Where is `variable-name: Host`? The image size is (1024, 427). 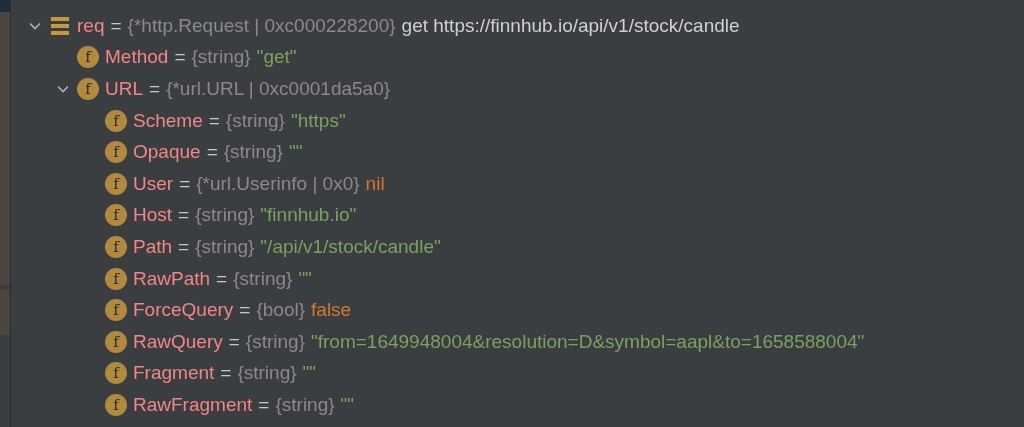 variable-name: Host is located at coordinates (153, 215).